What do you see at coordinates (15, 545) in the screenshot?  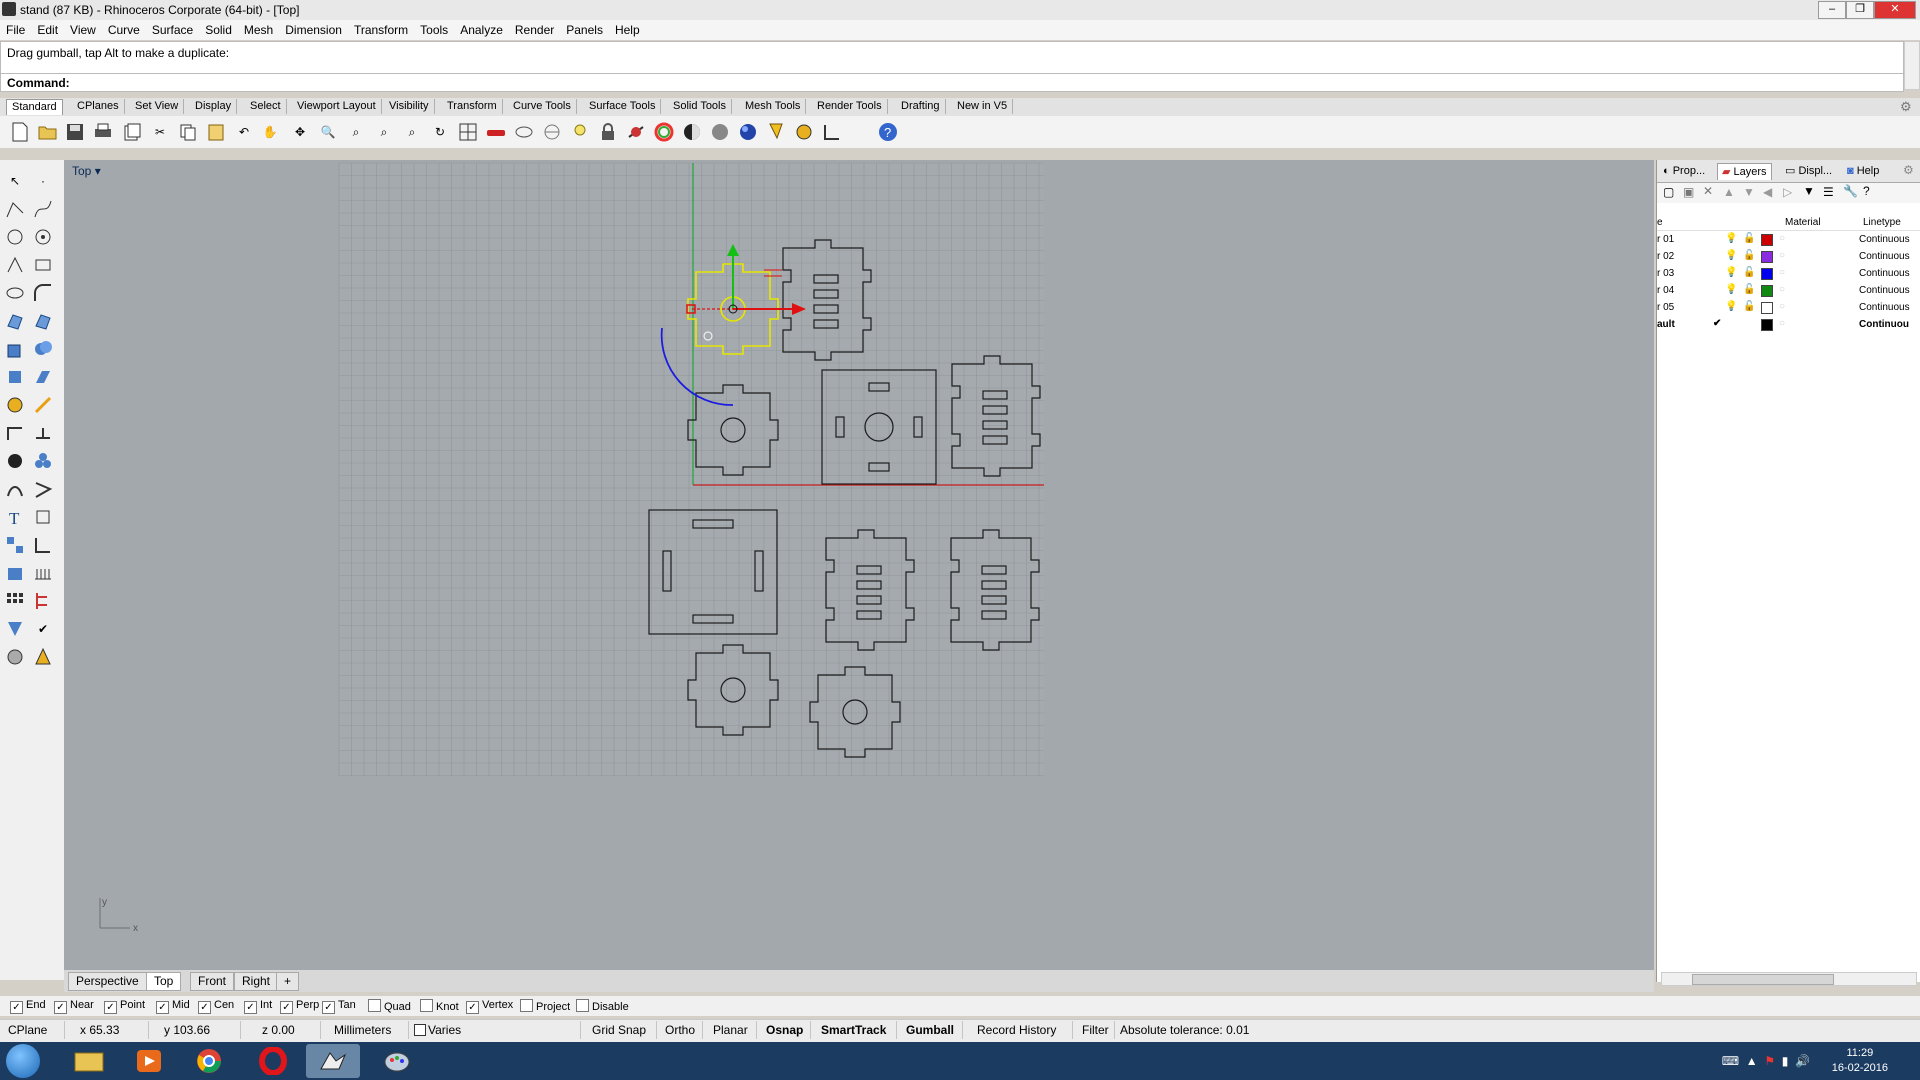 I see `array-icon` at bounding box center [15, 545].